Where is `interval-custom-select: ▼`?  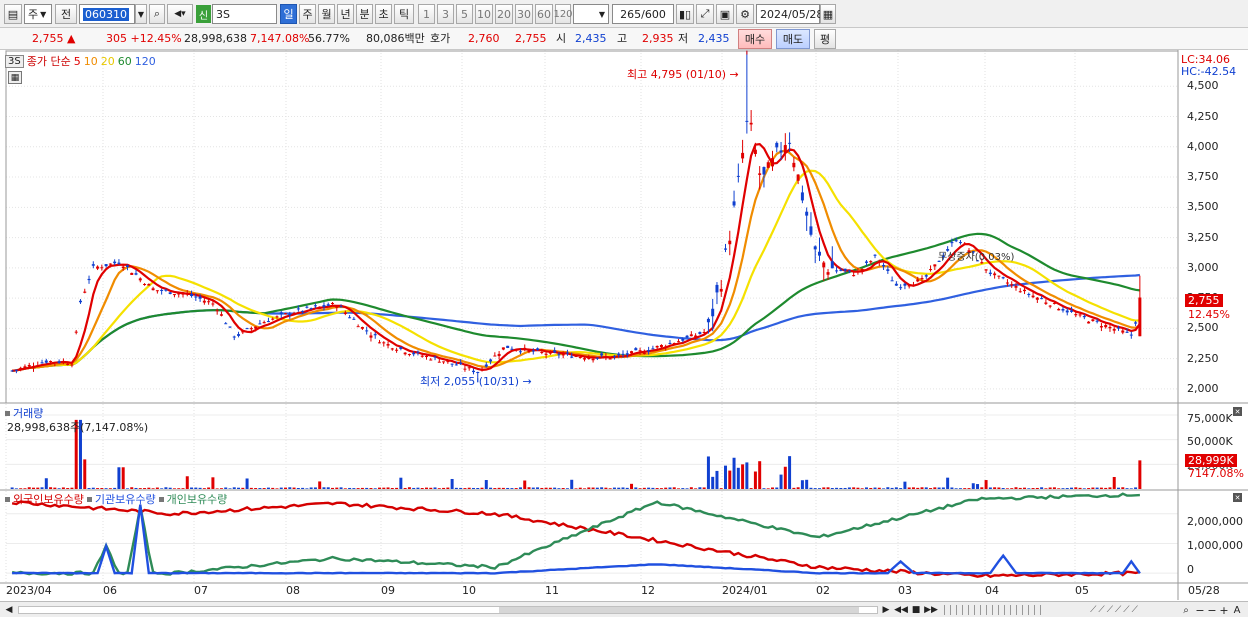 interval-custom-select: ▼ is located at coordinates (591, 14).